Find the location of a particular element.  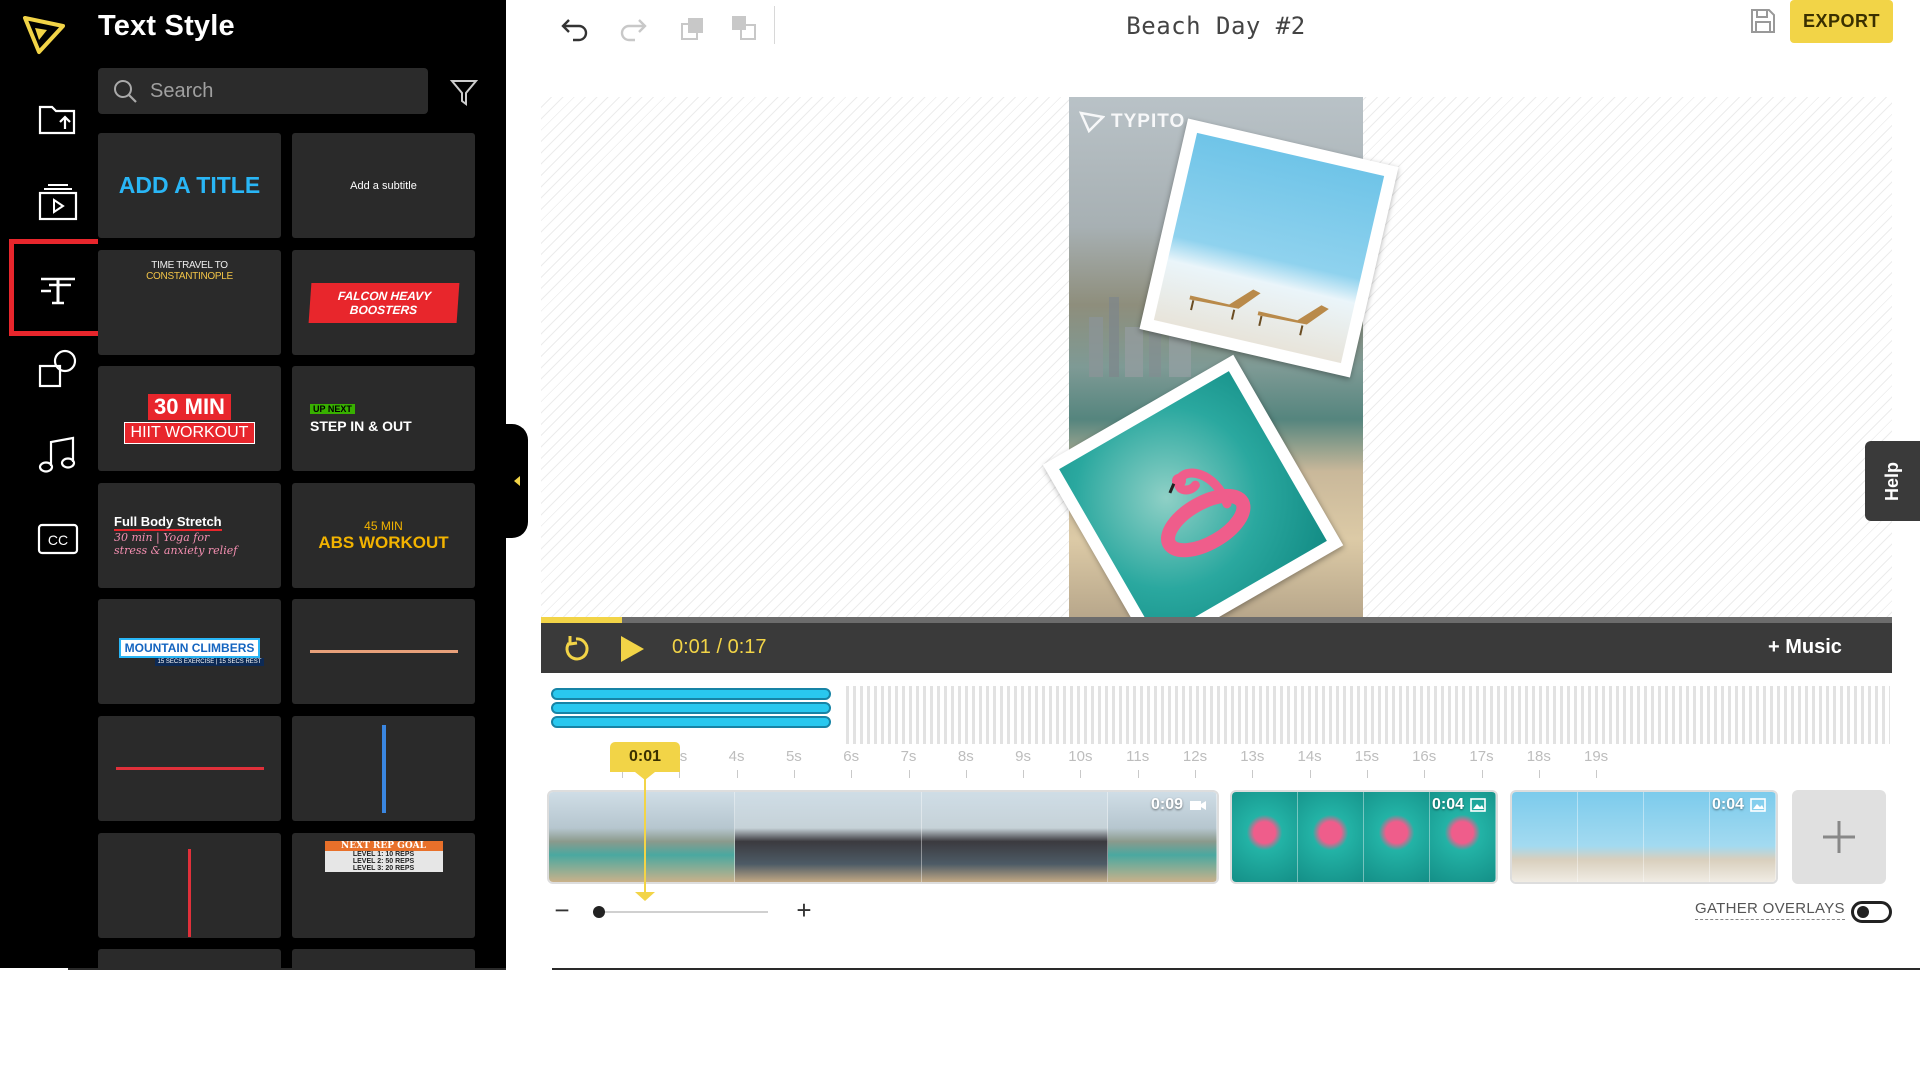

closed-captions-icon: CC is located at coordinates (58, 539).